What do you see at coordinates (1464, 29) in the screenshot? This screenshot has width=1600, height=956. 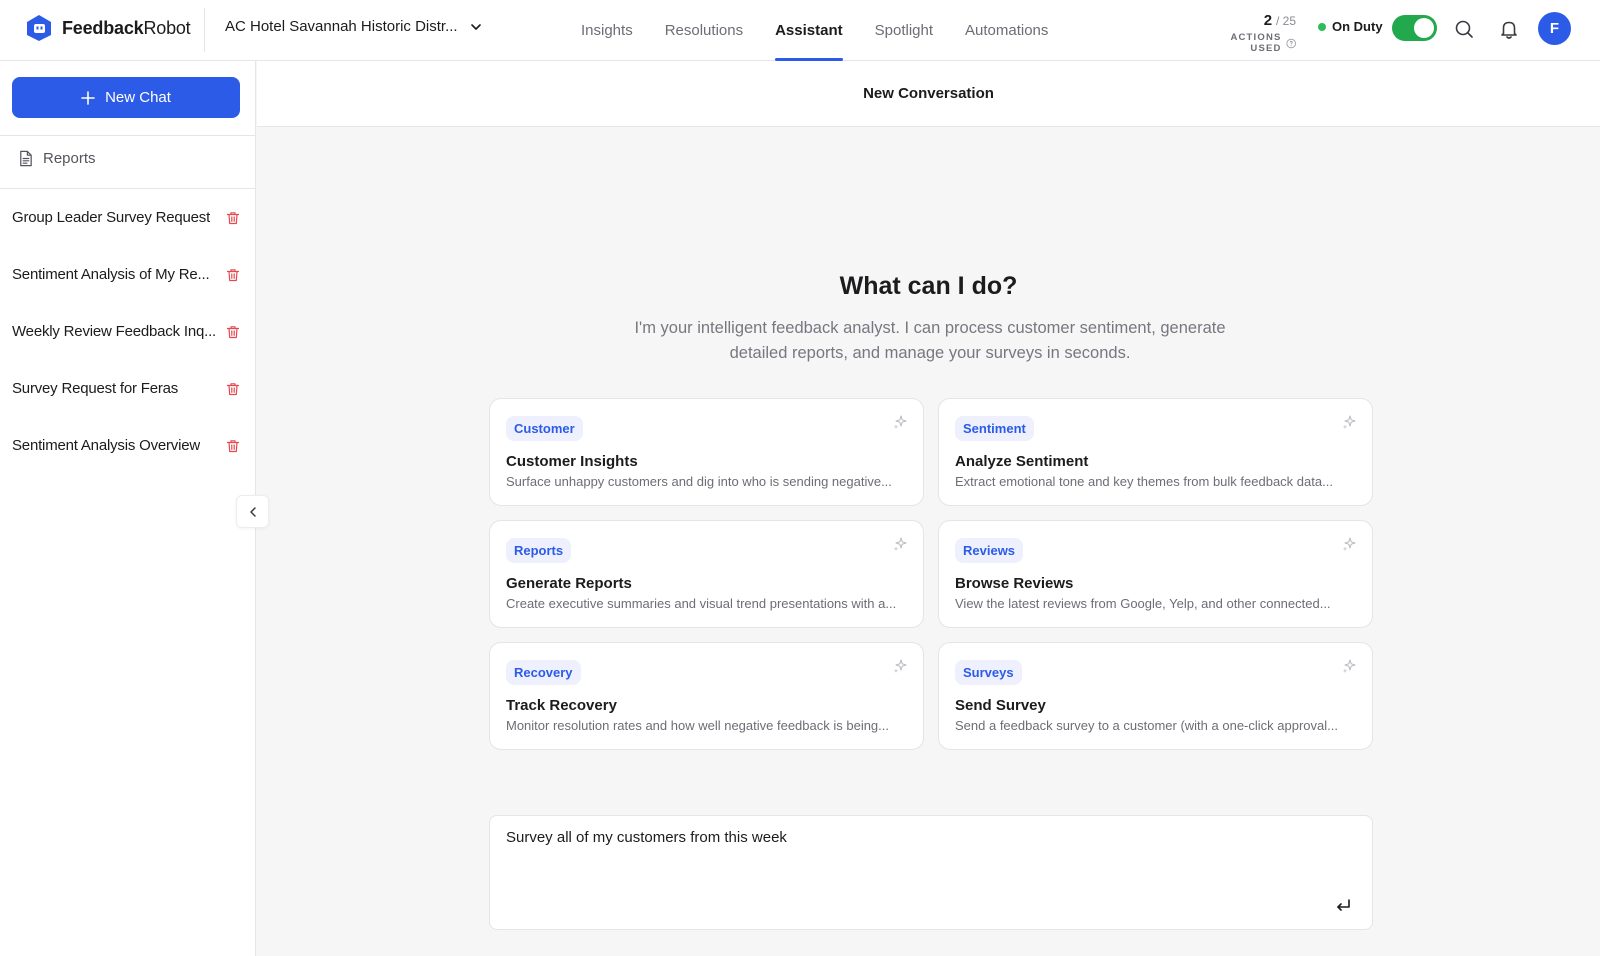 I see `search-icon` at bounding box center [1464, 29].